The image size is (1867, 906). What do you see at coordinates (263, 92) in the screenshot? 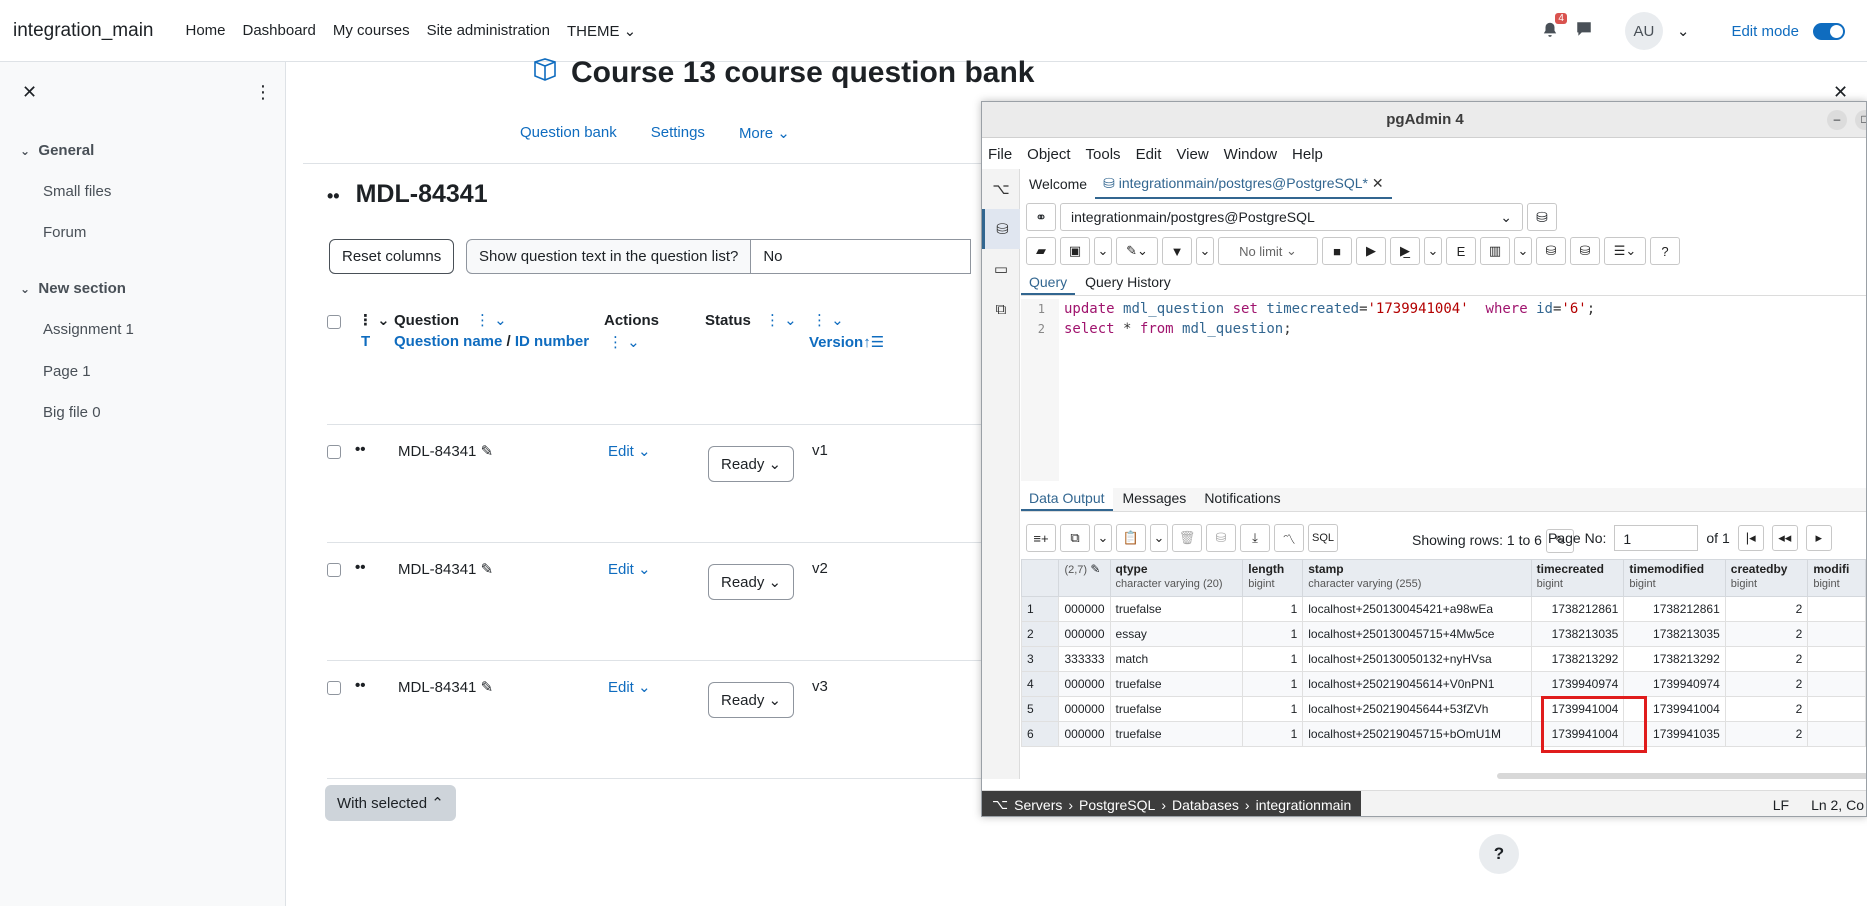
I see `drawer-options-icon: ⋮` at bounding box center [263, 92].